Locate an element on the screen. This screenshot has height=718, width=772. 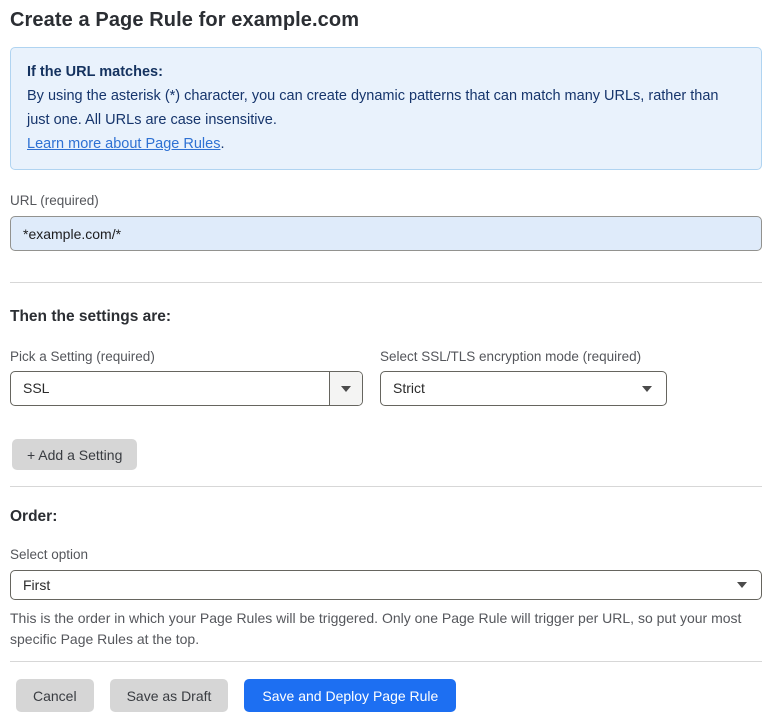
order-select: First is located at coordinates (386, 585).